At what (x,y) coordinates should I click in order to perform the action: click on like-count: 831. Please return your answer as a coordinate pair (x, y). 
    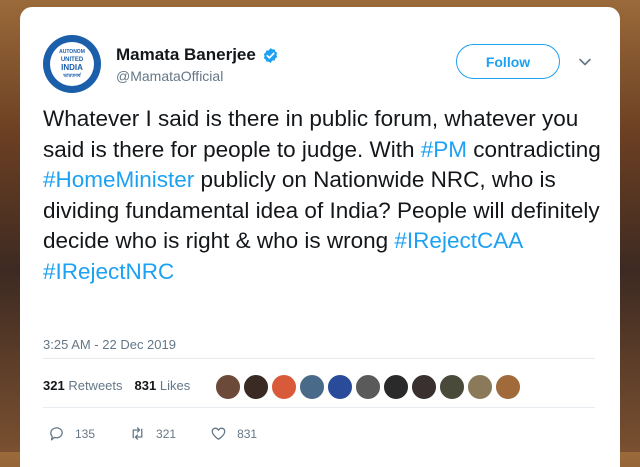
    Looking at the image, I should click on (247, 433).